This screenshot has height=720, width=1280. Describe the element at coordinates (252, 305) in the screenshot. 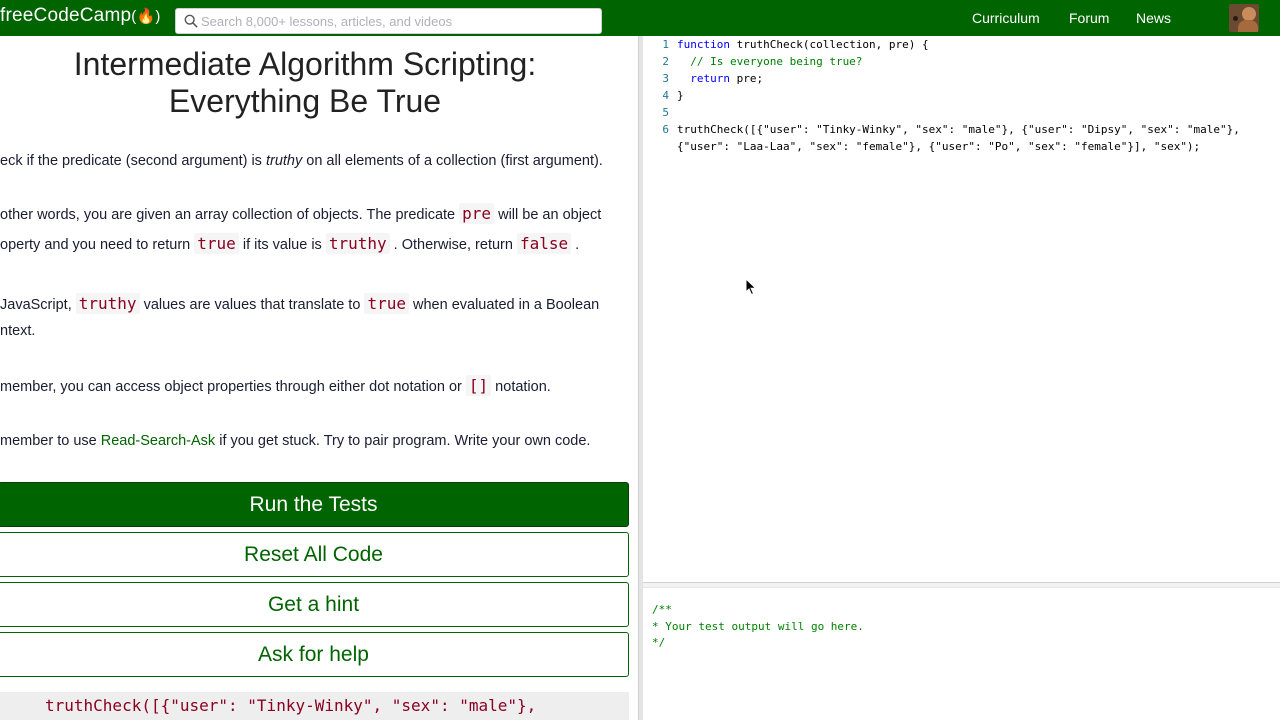

I see `paragraph-text: values are values that translate to` at that location.